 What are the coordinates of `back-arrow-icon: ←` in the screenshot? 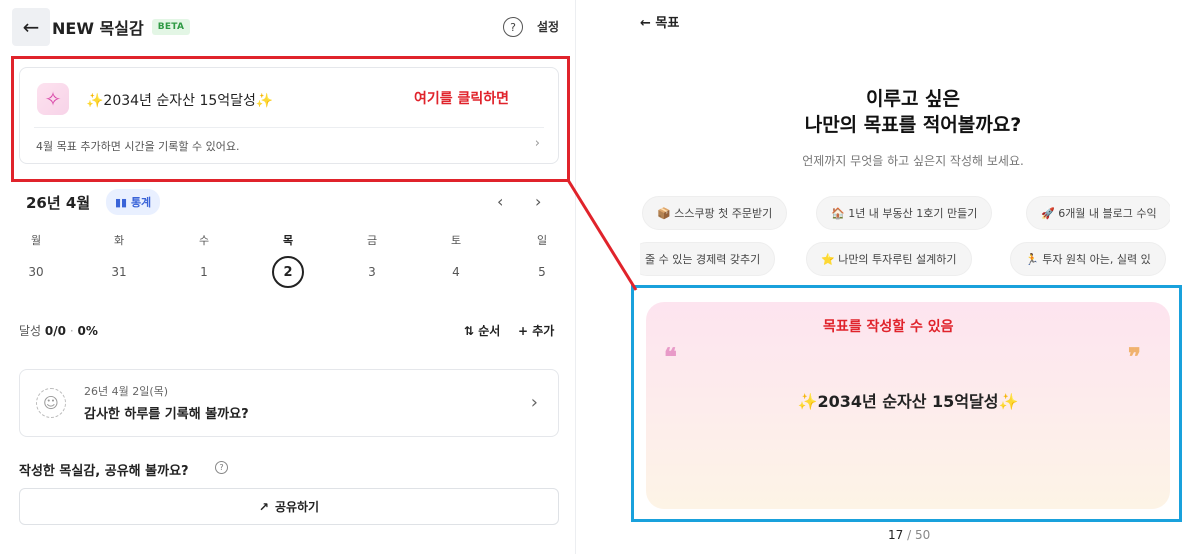 It's located at (31, 27).